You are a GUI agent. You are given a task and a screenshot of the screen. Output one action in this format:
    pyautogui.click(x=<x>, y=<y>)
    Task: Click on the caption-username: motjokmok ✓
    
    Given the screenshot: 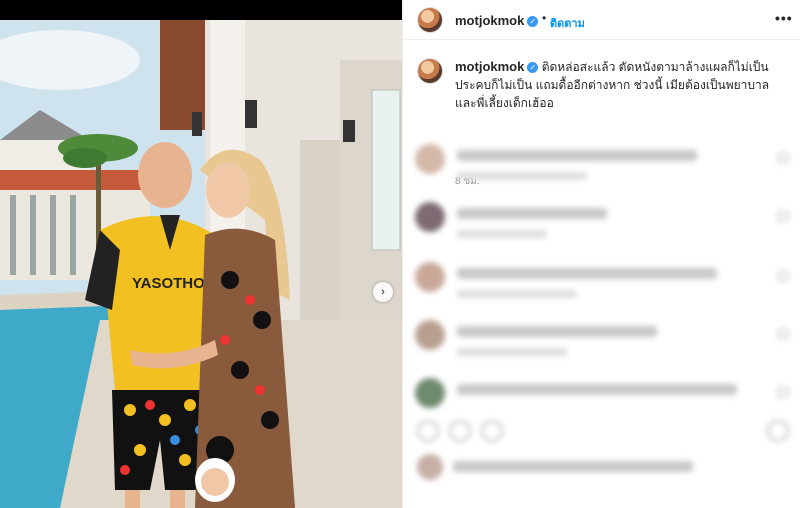 What is the action you would take?
    pyautogui.click(x=497, y=66)
    